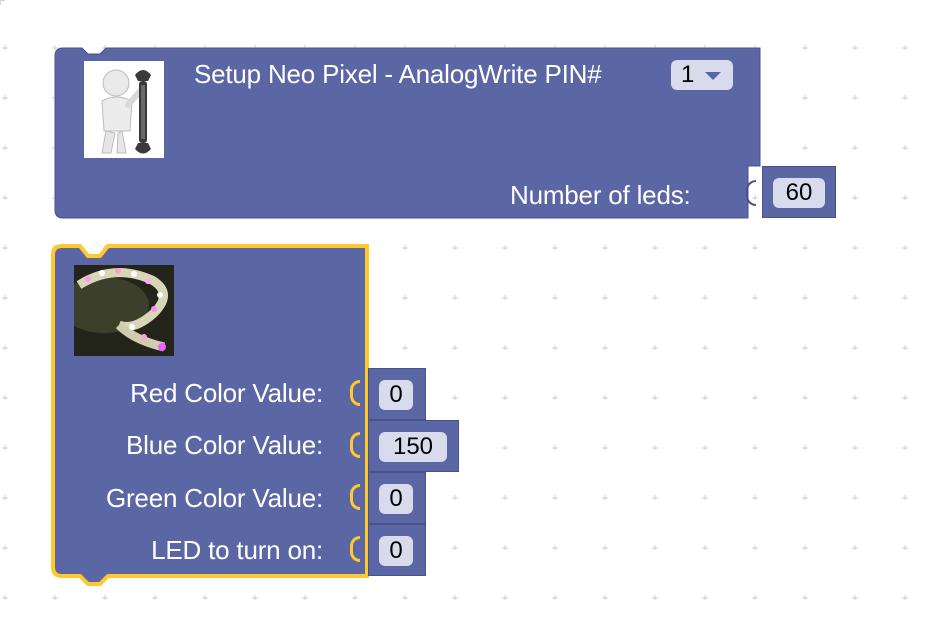 The width and height of the screenshot is (932, 640). What do you see at coordinates (214, 498) in the screenshot?
I see `row-label-green: Green Color Value:` at bounding box center [214, 498].